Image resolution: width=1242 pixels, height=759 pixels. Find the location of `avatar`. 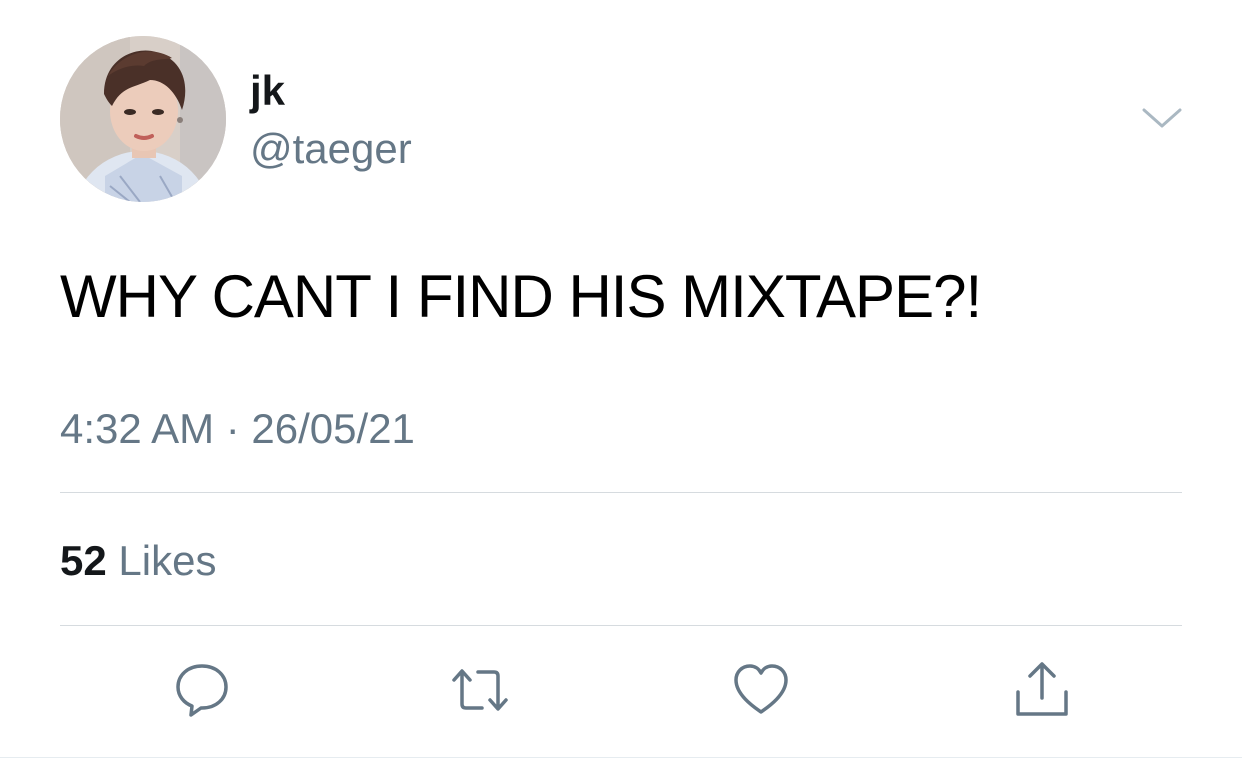

avatar is located at coordinates (143, 119).